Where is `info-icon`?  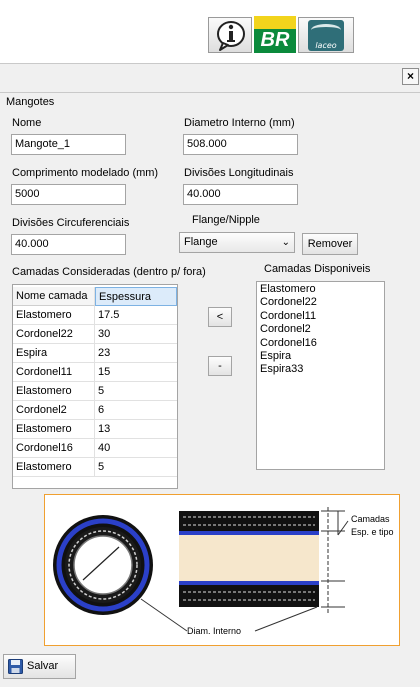
info-icon is located at coordinates (231, 36).